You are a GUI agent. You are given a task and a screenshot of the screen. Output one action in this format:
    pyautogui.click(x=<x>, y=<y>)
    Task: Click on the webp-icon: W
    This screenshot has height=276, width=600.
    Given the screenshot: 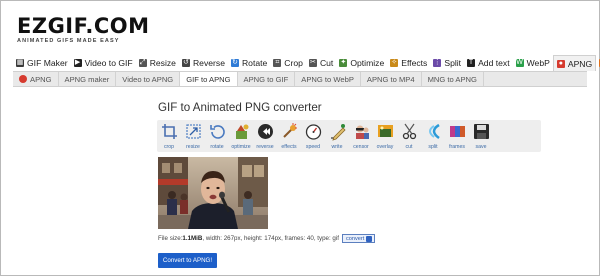 What is the action you would take?
    pyautogui.click(x=519, y=63)
    